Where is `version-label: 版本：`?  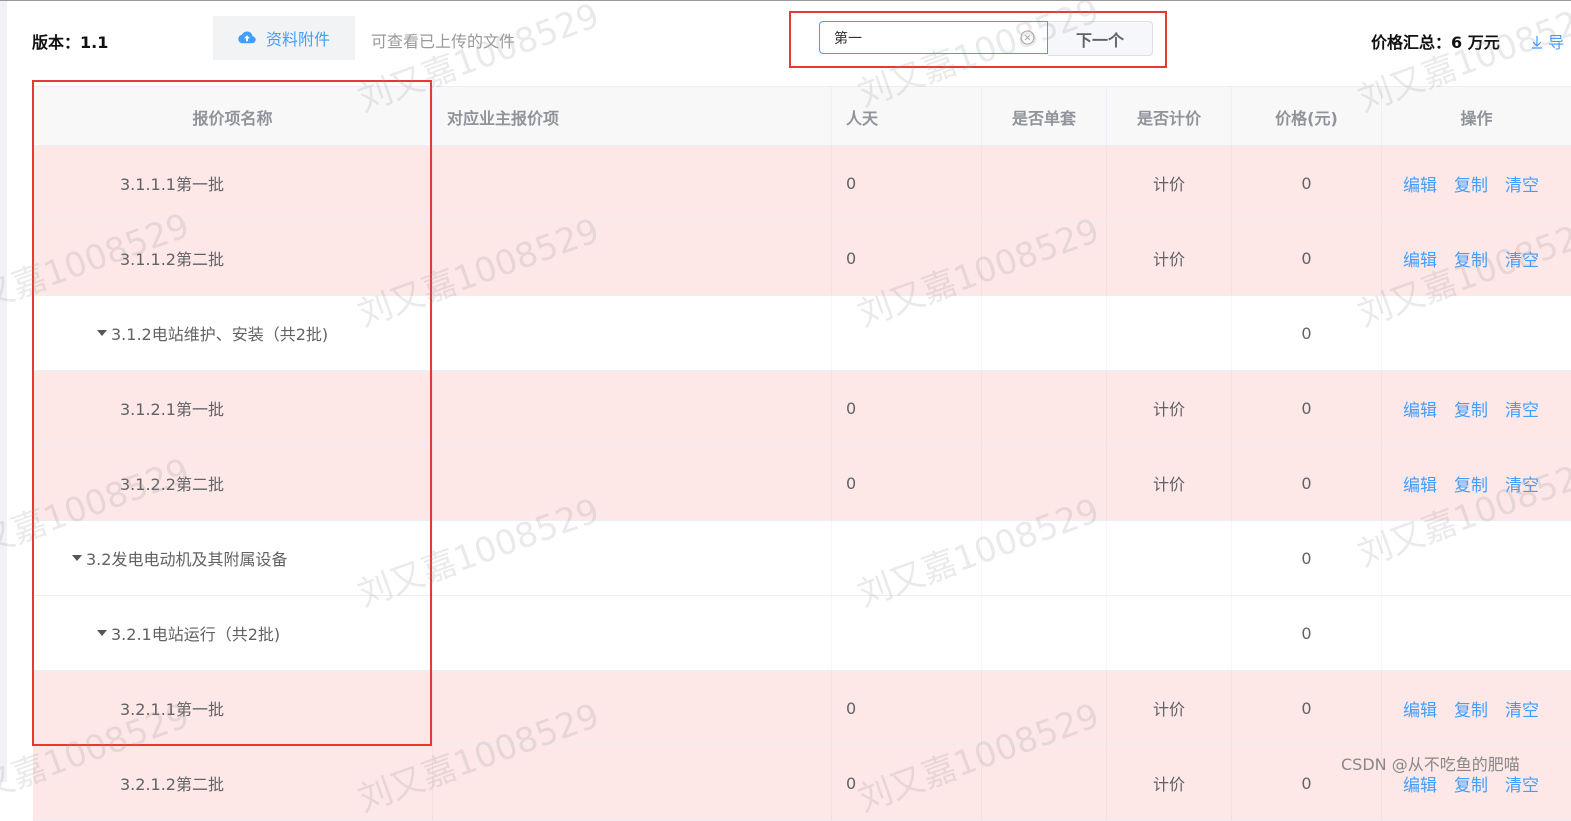
version-label: 版本： is located at coordinates (56, 42).